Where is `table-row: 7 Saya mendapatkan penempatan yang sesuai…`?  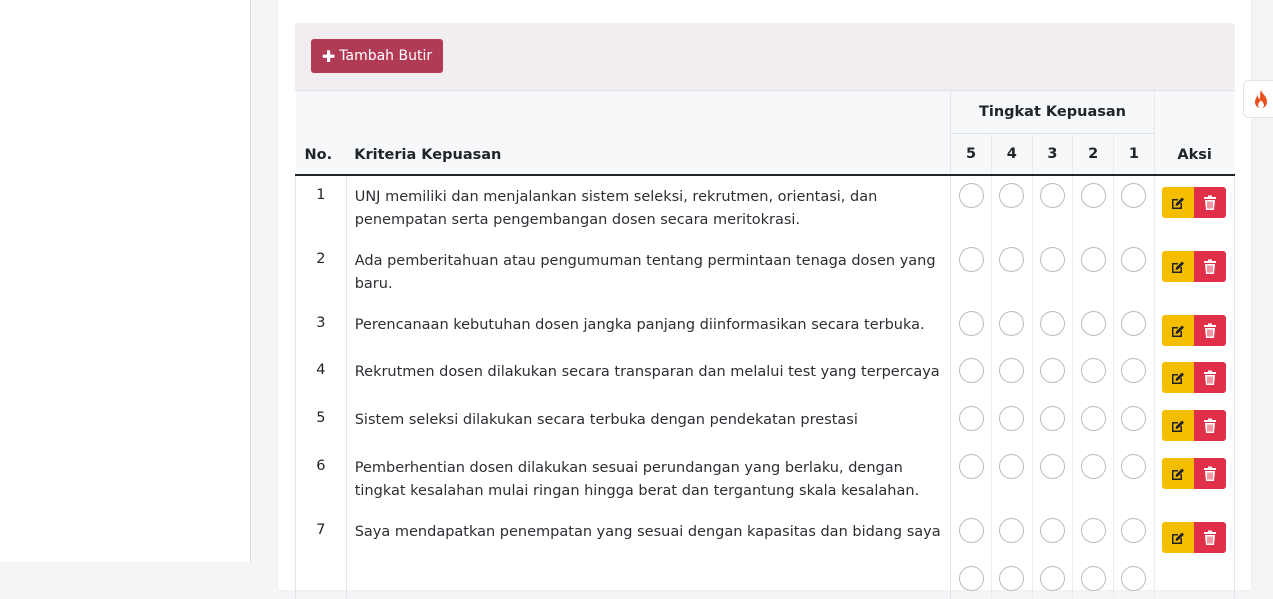
table-row: 7 Saya mendapatkan penempatan yang sesuai… is located at coordinates (765, 535).